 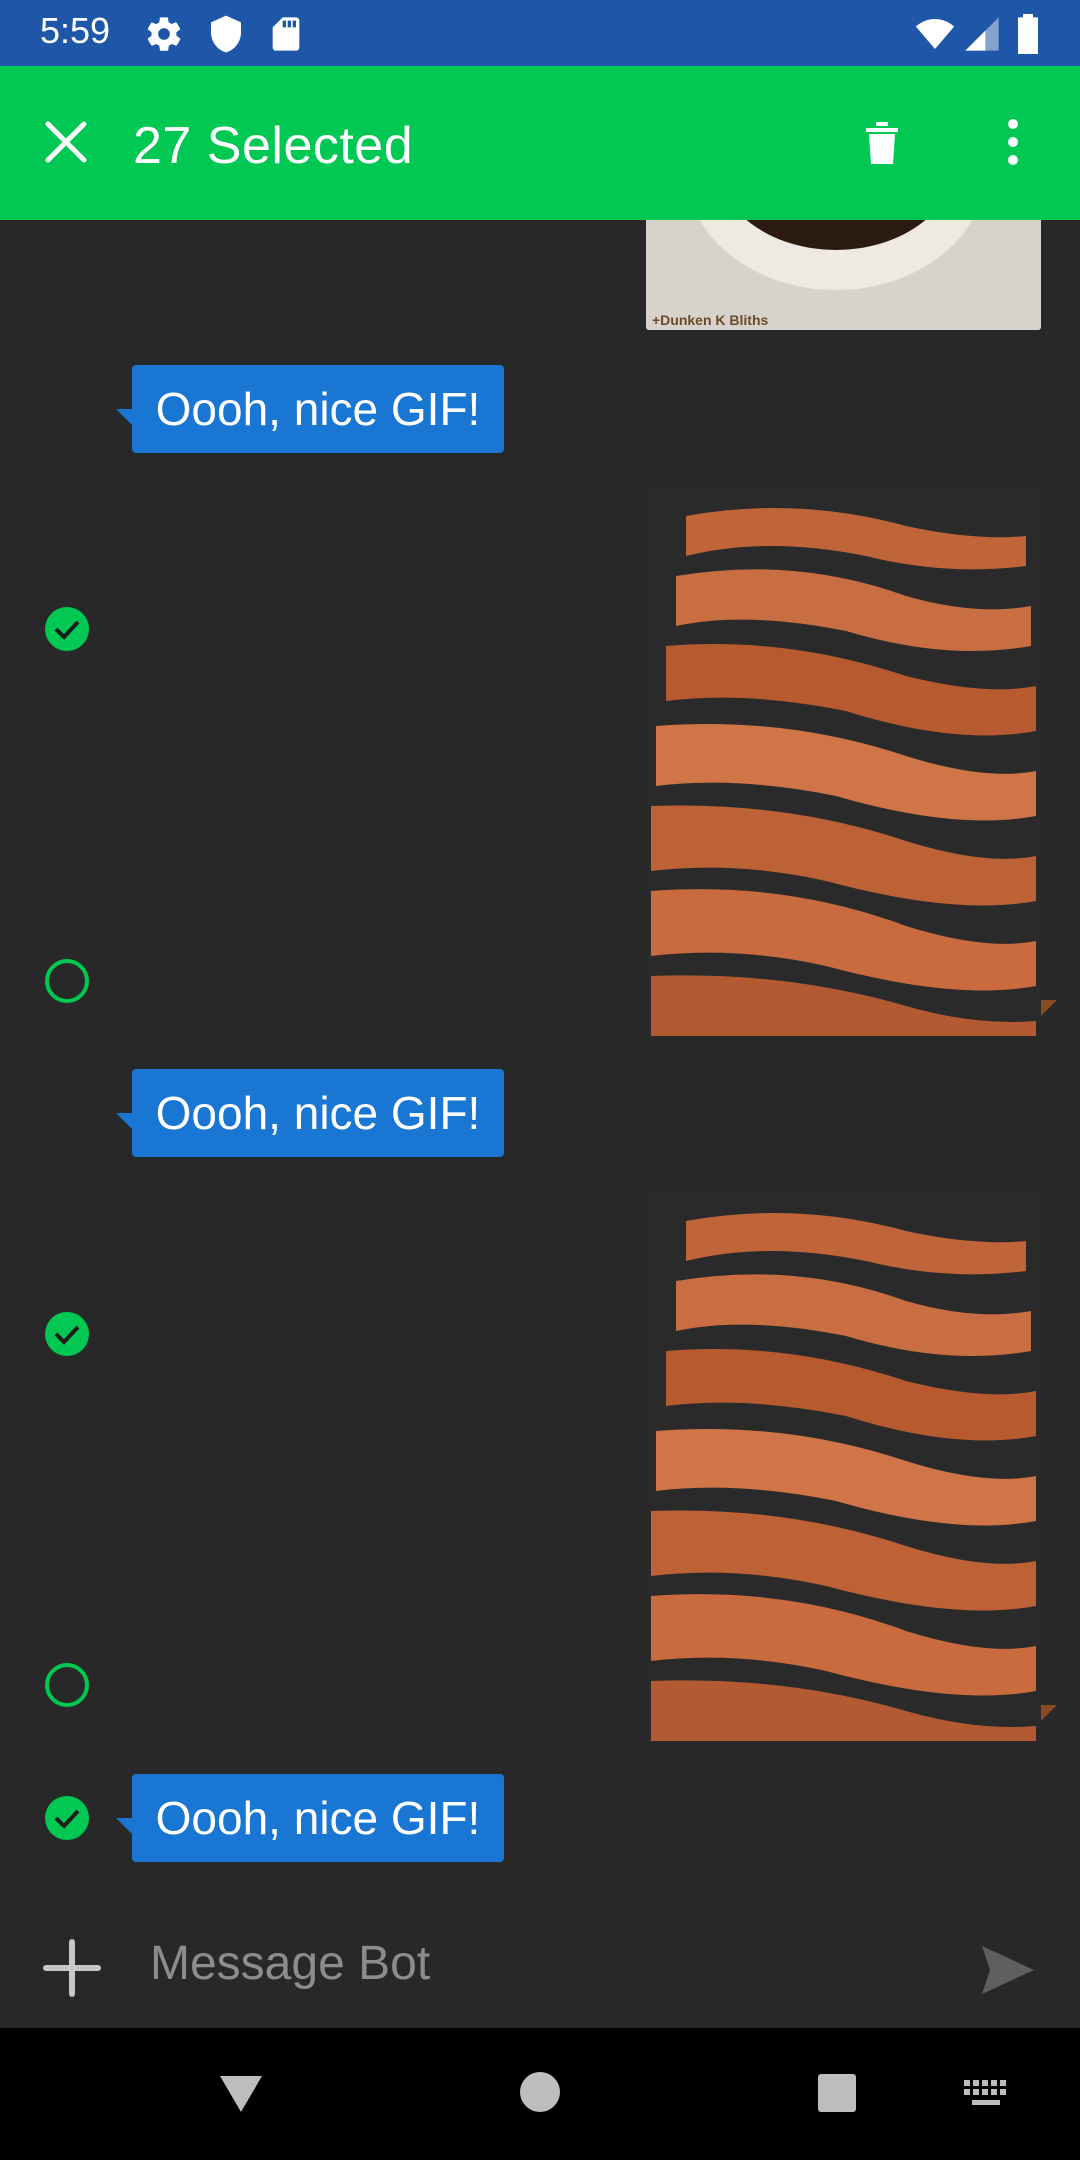 What do you see at coordinates (1028, 34) in the screenshot?
I see `battery-icon` at bounding box center [1028, 34].